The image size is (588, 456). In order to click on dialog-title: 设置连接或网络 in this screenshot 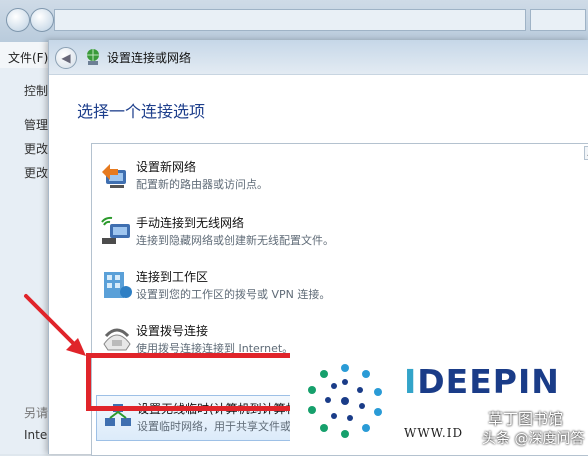, I will do `click(149, 58)`.